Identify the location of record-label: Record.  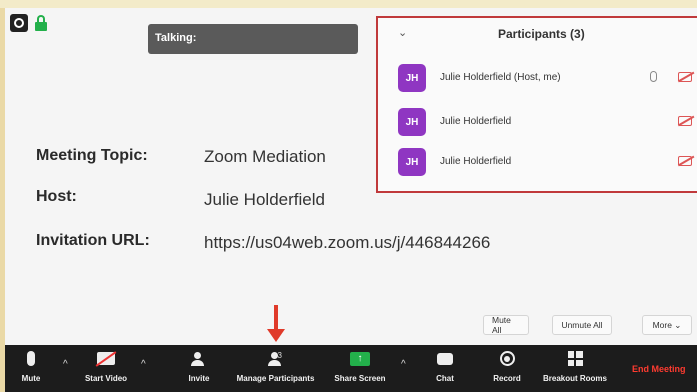
(507, 378).